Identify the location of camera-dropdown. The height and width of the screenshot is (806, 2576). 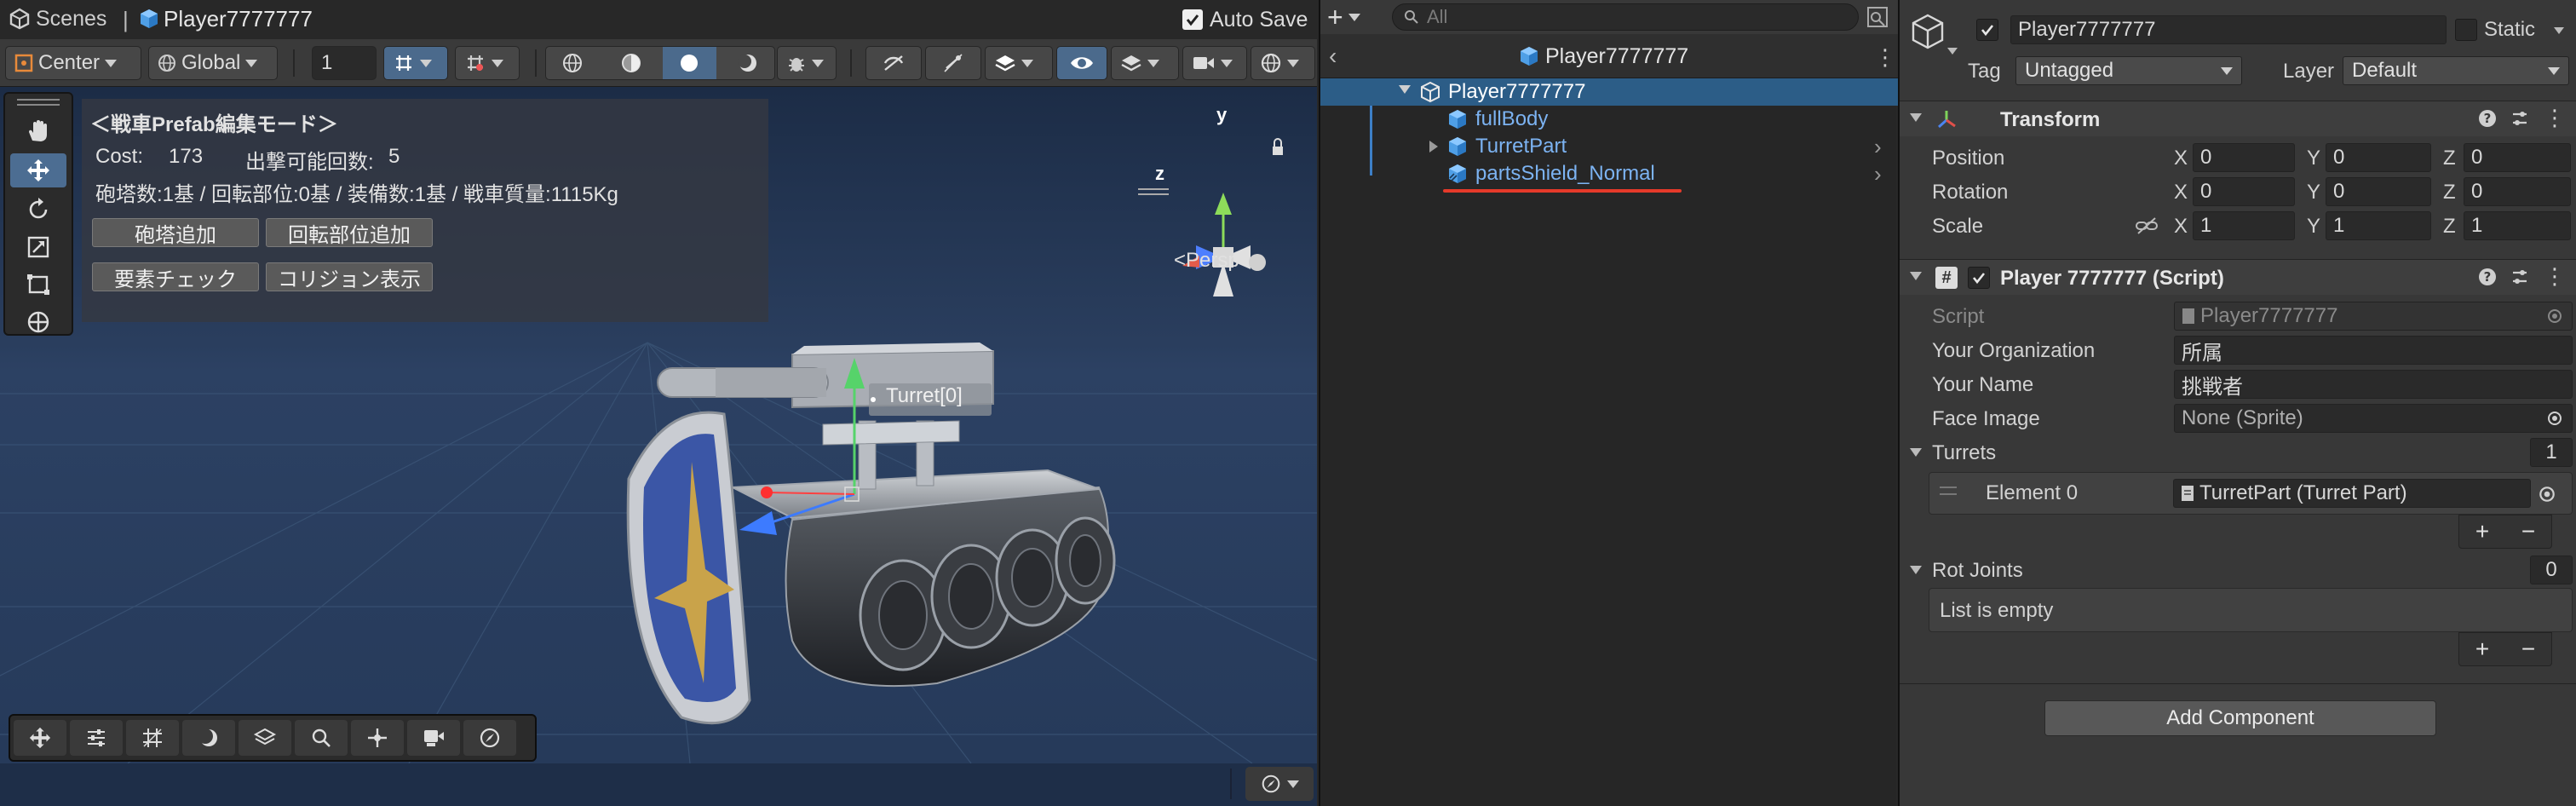
(1215, 63).